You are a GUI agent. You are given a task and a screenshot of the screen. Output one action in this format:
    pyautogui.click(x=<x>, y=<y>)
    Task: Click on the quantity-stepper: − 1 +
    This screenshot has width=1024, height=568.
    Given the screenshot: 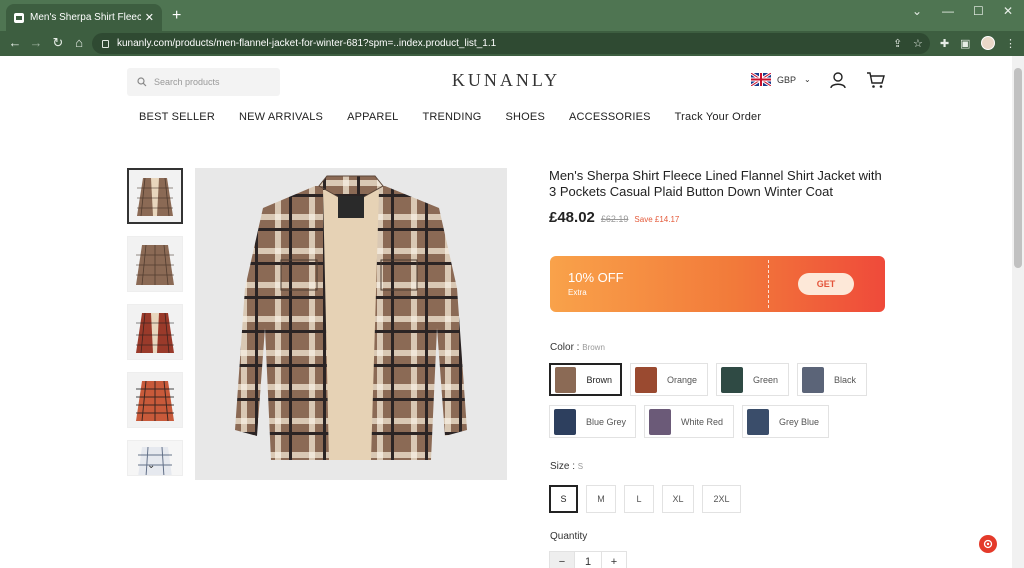 What is the action you would take?
    pyautogui.click(x=588, y=559)
    